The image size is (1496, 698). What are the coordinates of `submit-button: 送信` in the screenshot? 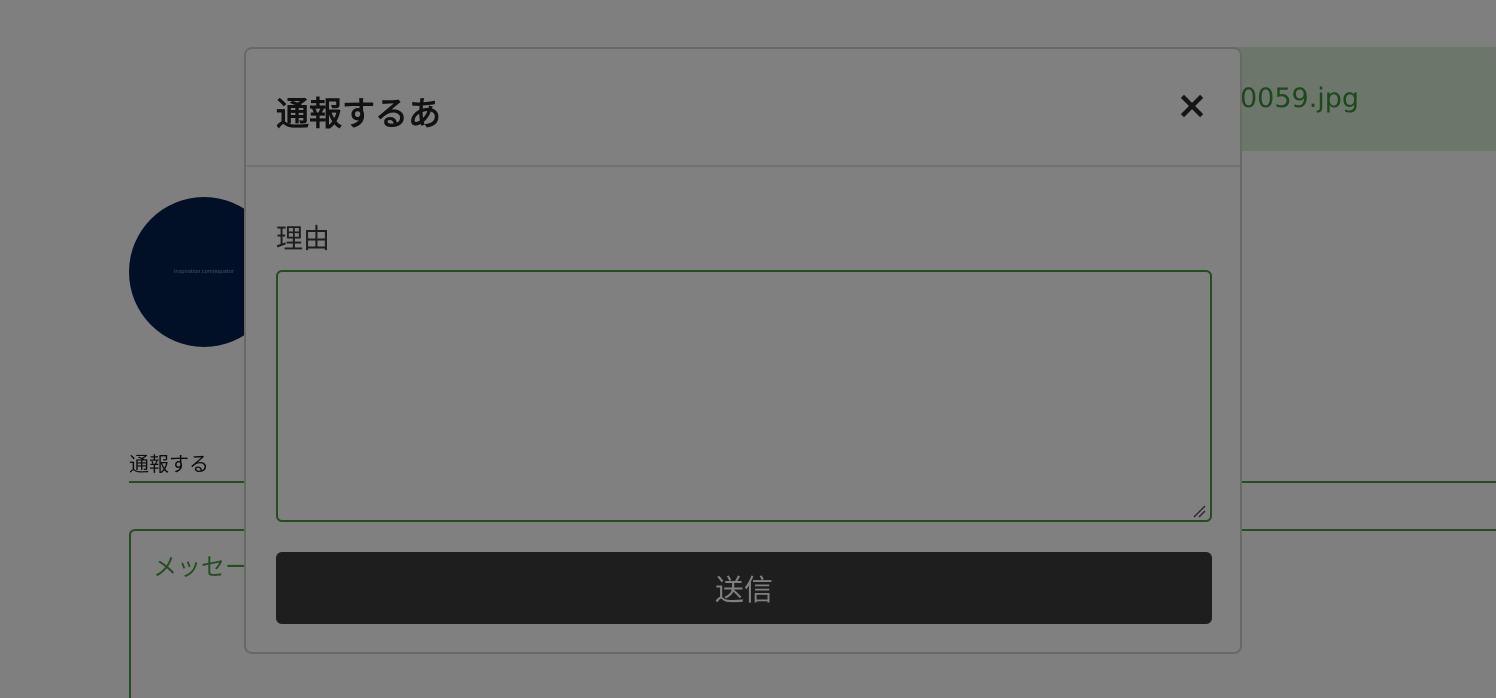 It's located at (744, 588).